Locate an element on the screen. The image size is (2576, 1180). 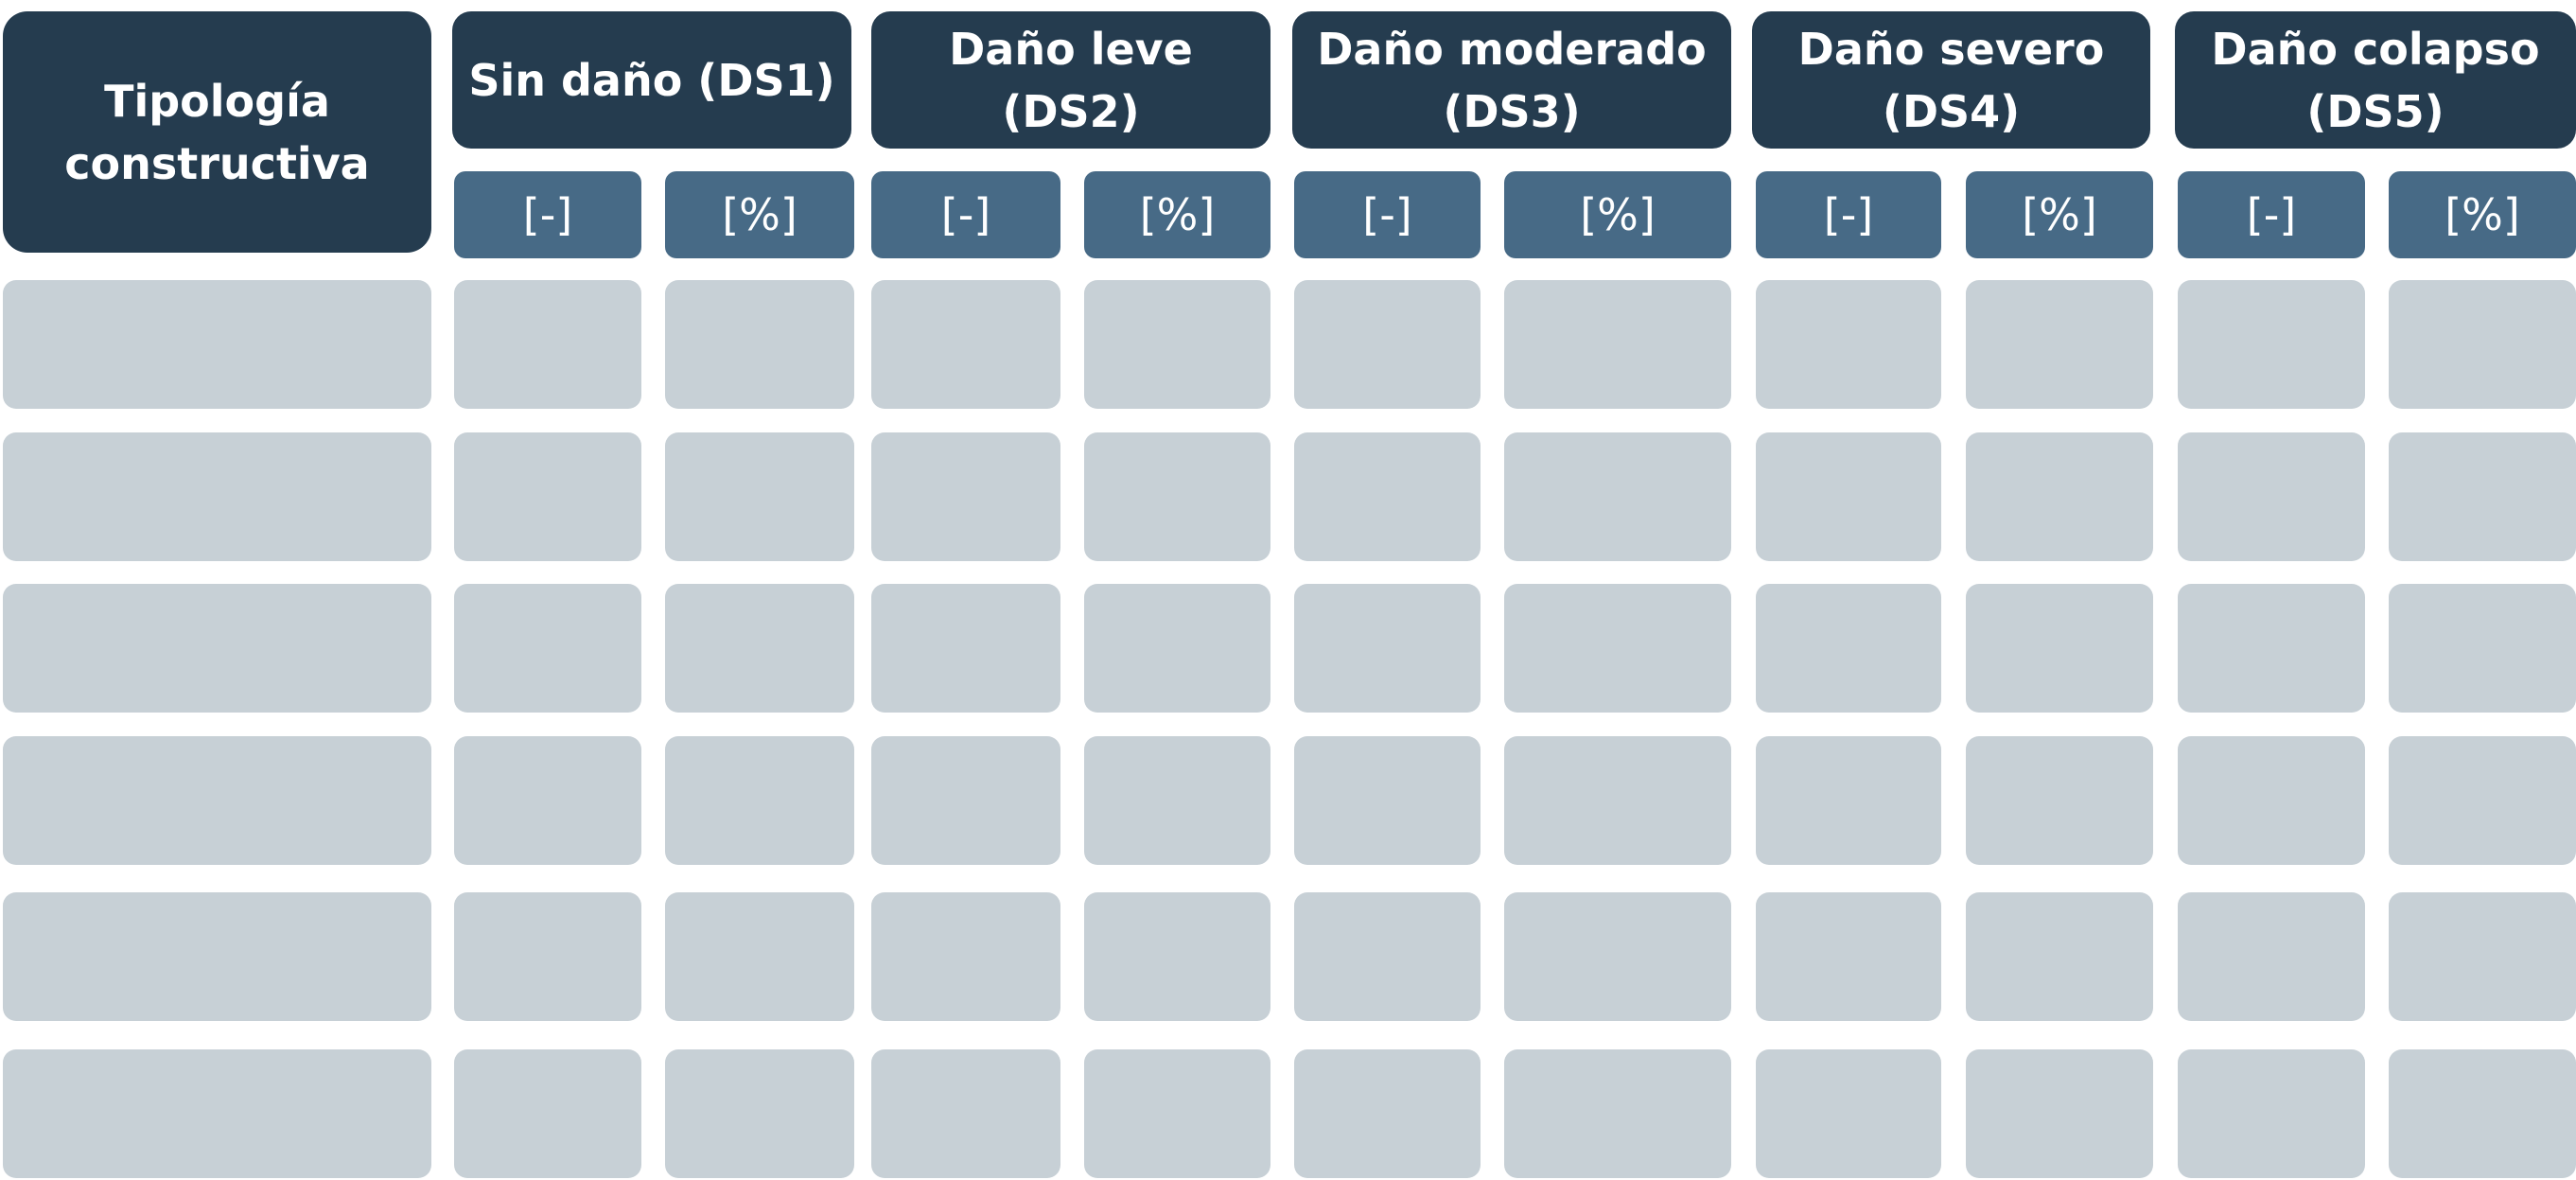
header-line: Sin daño (DS1) is located at coordinates (652, 80).